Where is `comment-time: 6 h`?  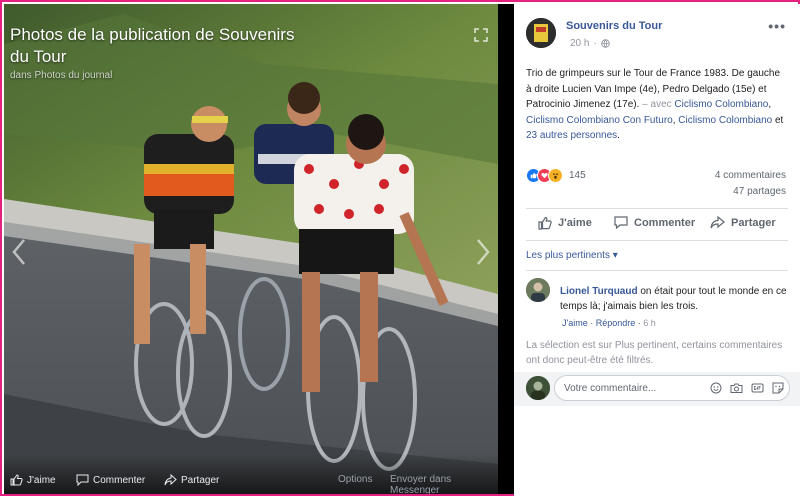
comment-time: 6 h is located at coordinates (649, 323).